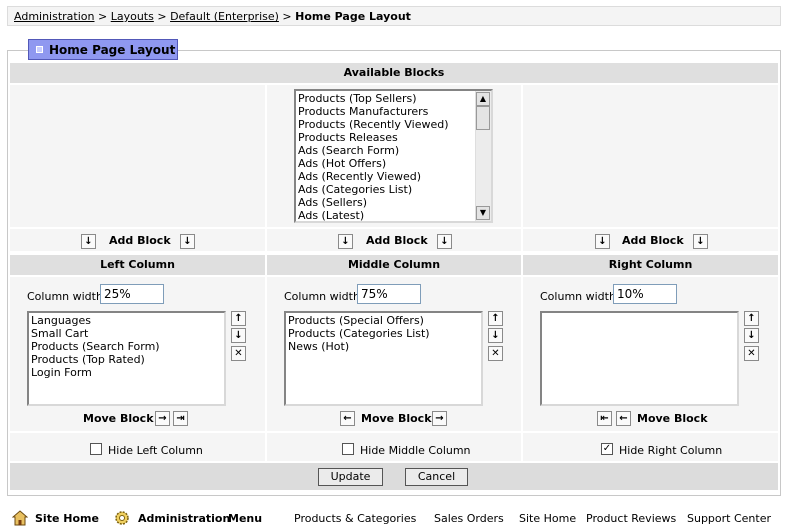 The width and height of the screenshot is (788, 532). What do you see at coordinates (396, 418) in the screenshot?
I see `move-block-middle-label: Move Block` at bounding box center [396, 418].